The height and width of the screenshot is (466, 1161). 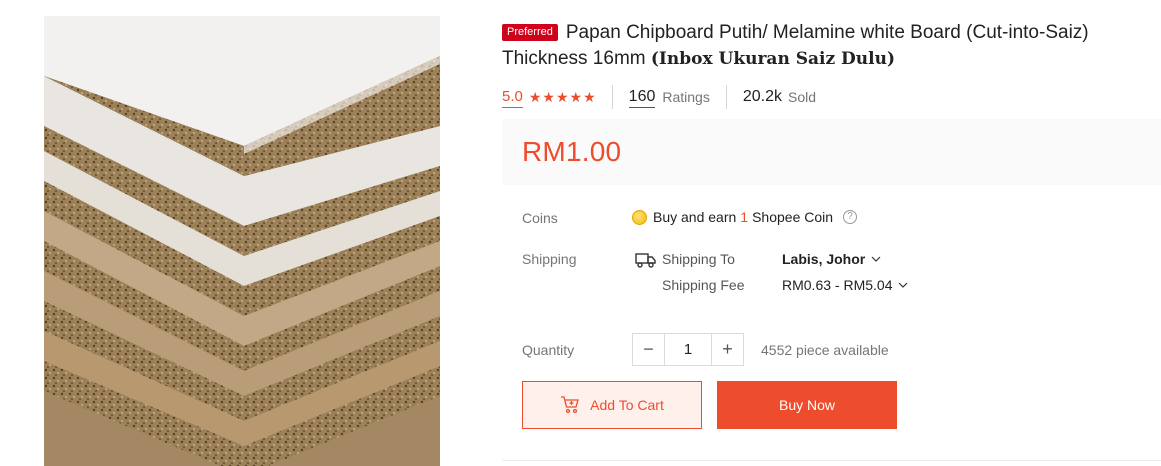 I want to click on shipping-fee-dropdown: RM0.63 - RM5.04, so click(x=845, y=285).